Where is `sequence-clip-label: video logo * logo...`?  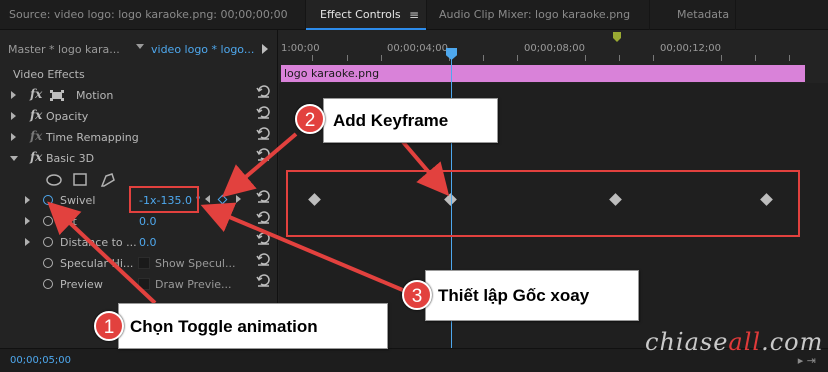
sequence-clip-label: video logo * logo... is located at coordinates (202, 49).